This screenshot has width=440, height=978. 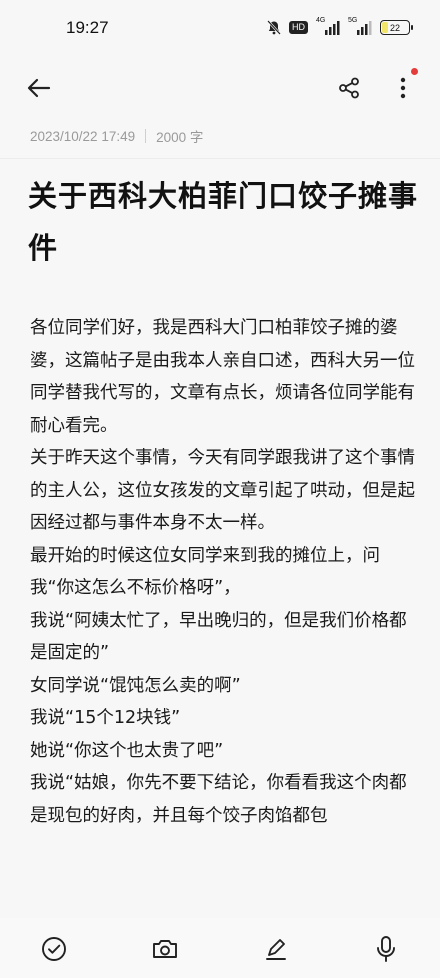 What do you see at coordinates (274, 27) in the screenshot?
I see `mute-bell-icon` at bounding box center [274, 27].